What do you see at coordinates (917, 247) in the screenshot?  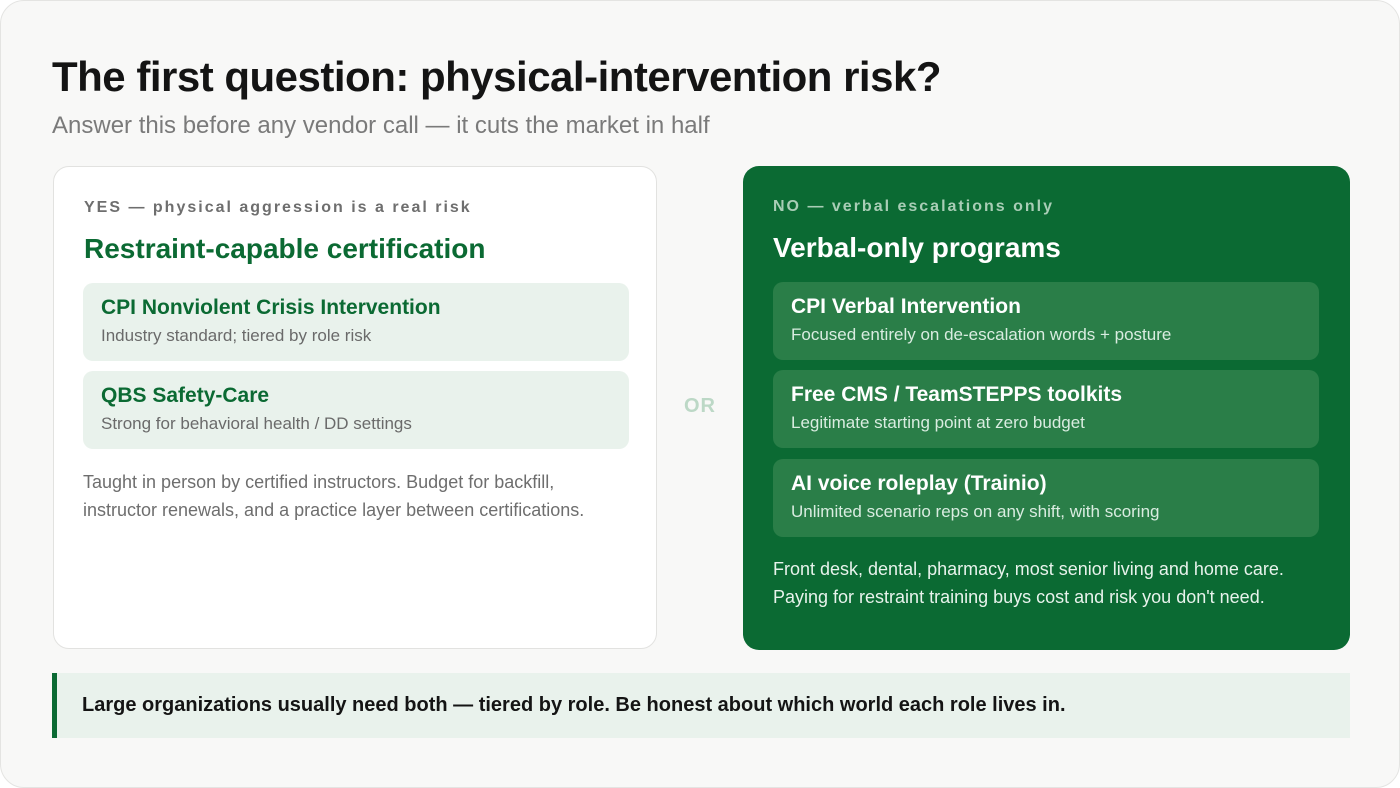 I see `no-card-title: Verbal-only programs` at bounding box center [917, 247].